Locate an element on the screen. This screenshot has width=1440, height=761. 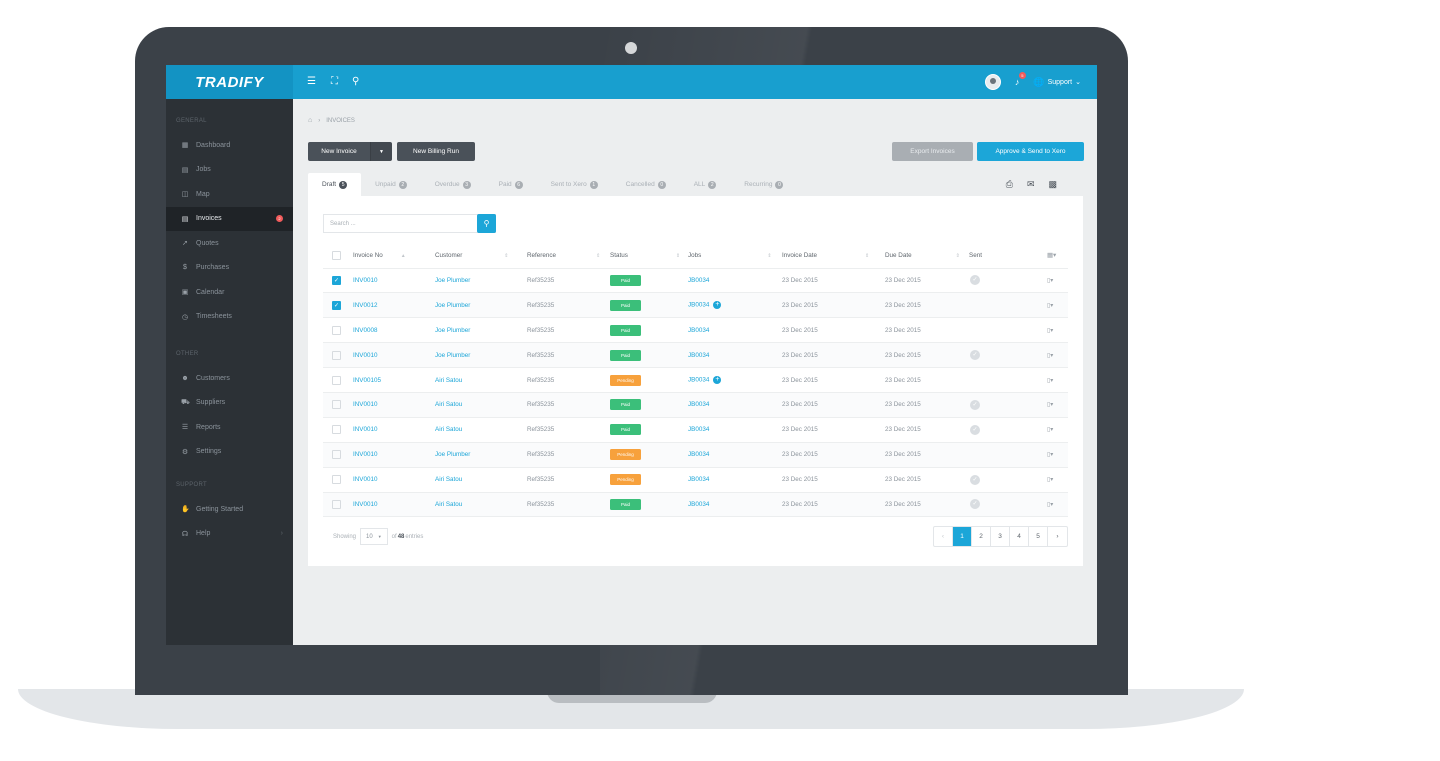
sidebar-item-dashboard: ▦ Dashboard is located at coordinates (229, 145).